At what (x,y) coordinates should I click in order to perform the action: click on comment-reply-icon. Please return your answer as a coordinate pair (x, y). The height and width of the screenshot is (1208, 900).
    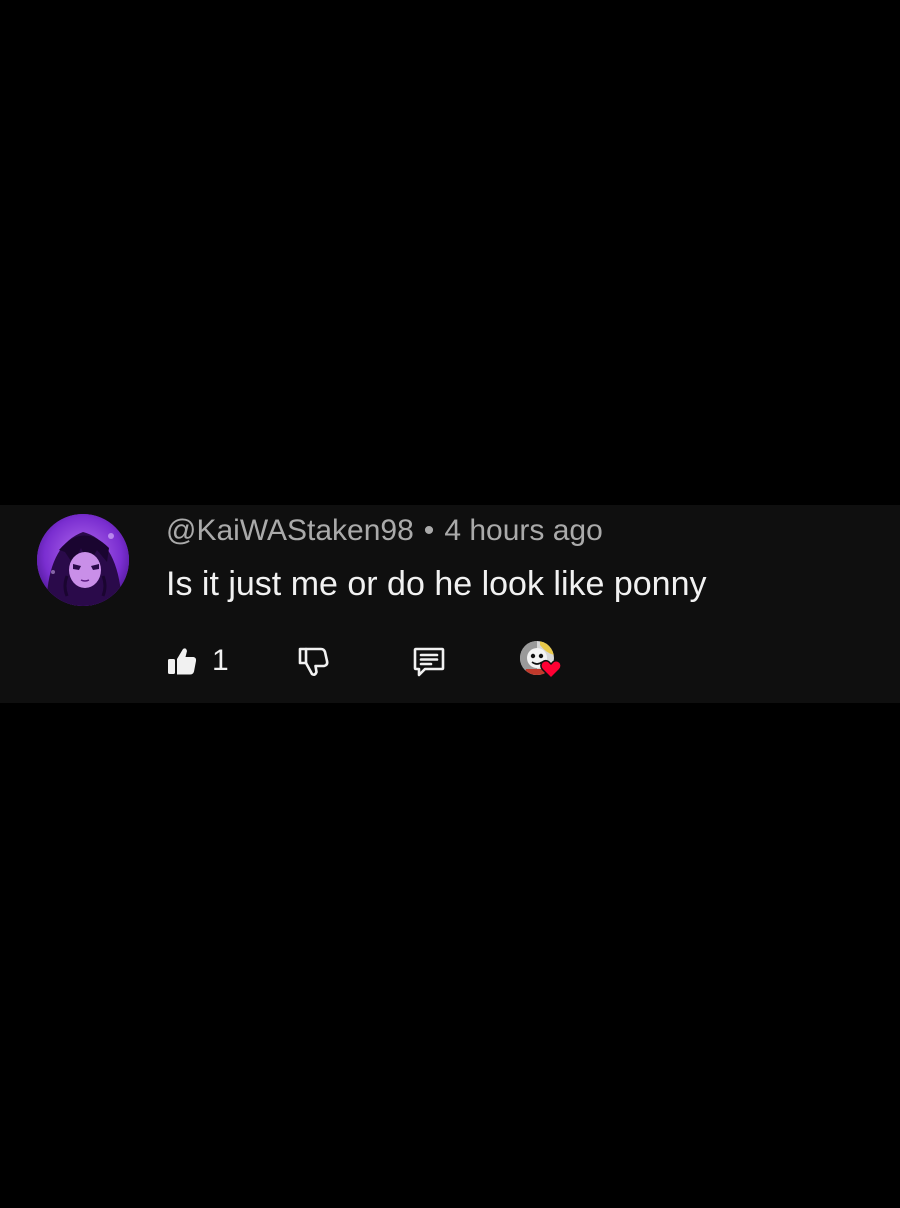
    Looking at the image, I should click on (429, 662).